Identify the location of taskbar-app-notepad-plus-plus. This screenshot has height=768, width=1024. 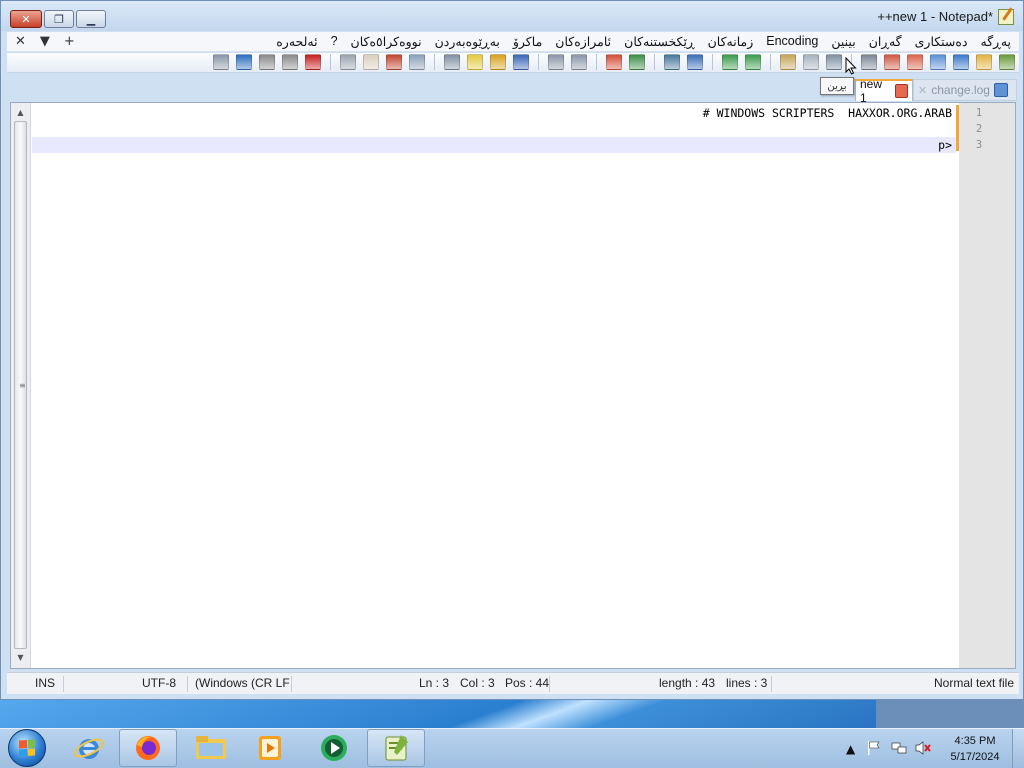
(396, 748).